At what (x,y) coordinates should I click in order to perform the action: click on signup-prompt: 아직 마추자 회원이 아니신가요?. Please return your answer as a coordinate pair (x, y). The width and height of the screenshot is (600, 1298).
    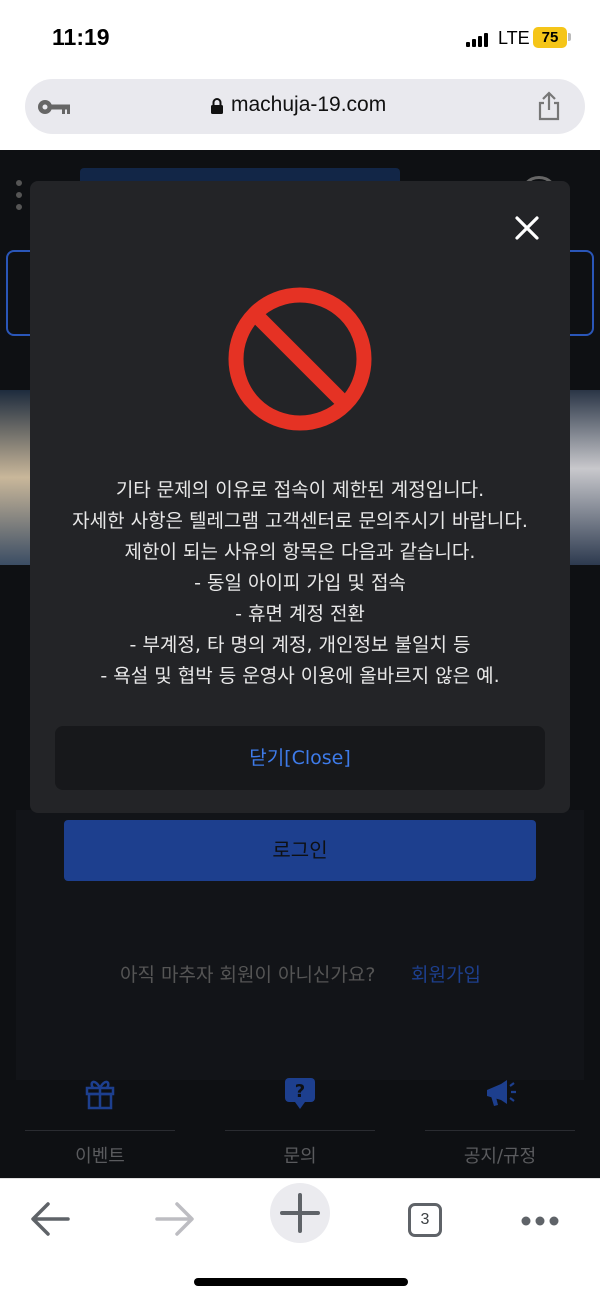
    Looking at the image, I should click on (248, 975).